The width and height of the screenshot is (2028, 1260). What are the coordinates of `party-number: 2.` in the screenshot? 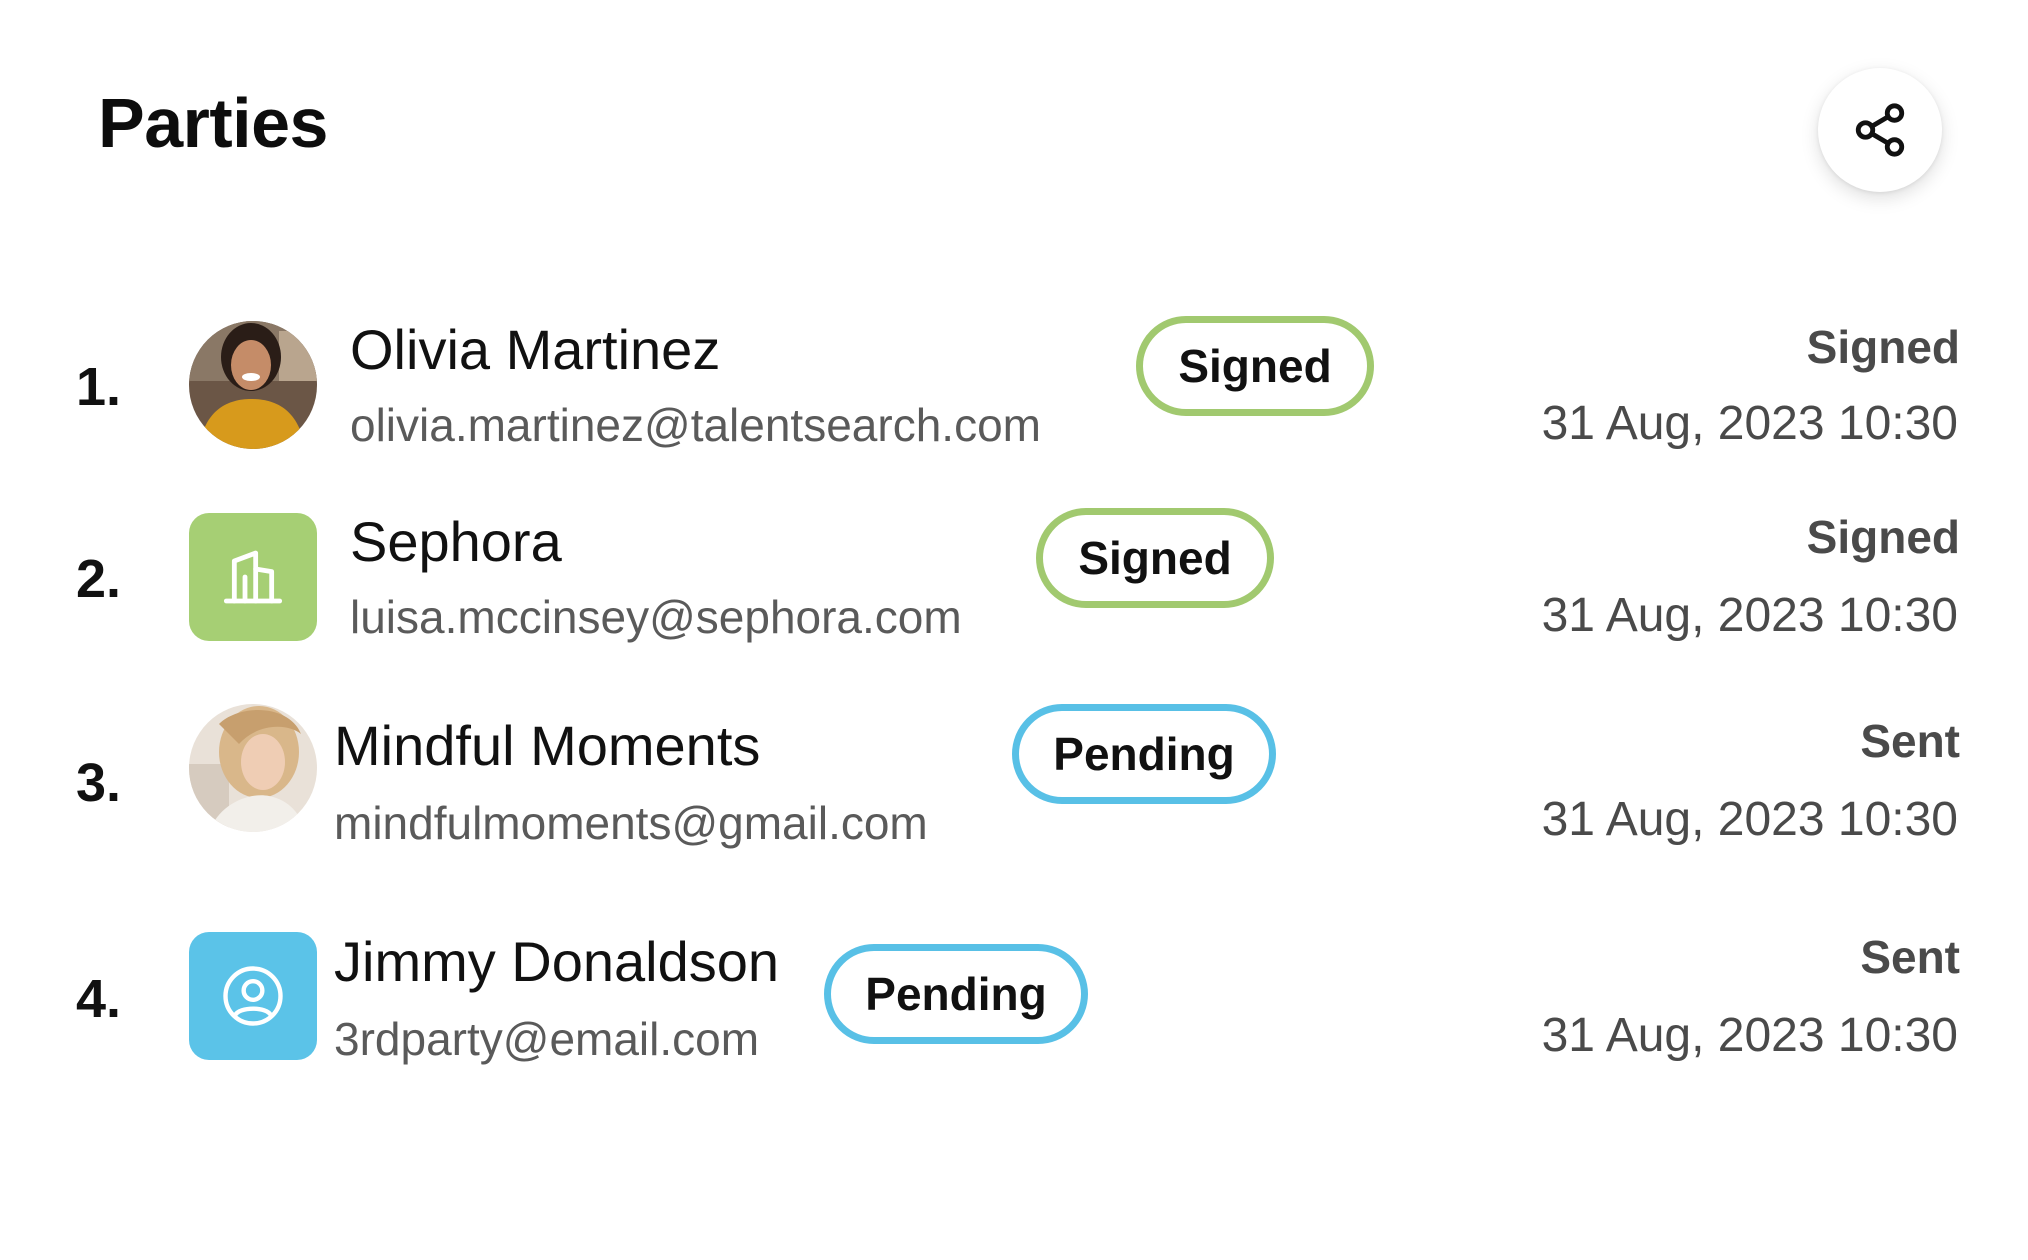 It's located at (99, 579).